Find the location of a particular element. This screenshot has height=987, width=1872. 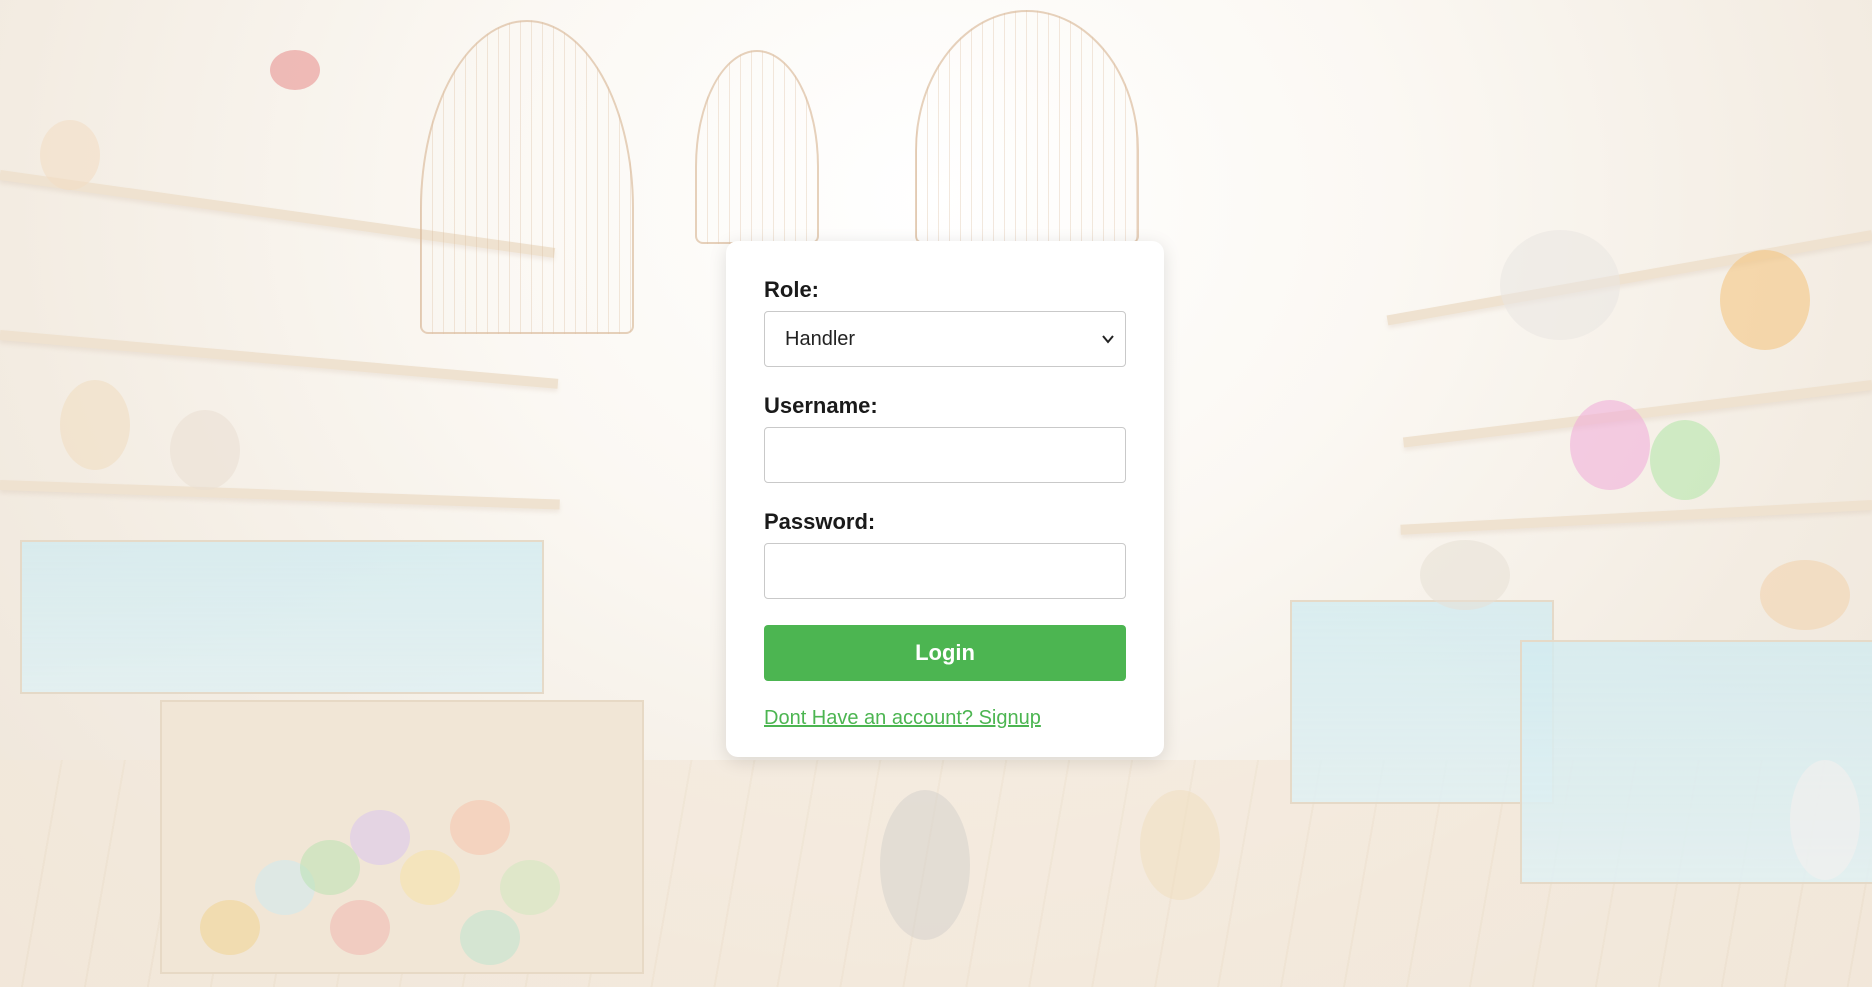

role-select-value: Handler is located at coordinates (820, 338).